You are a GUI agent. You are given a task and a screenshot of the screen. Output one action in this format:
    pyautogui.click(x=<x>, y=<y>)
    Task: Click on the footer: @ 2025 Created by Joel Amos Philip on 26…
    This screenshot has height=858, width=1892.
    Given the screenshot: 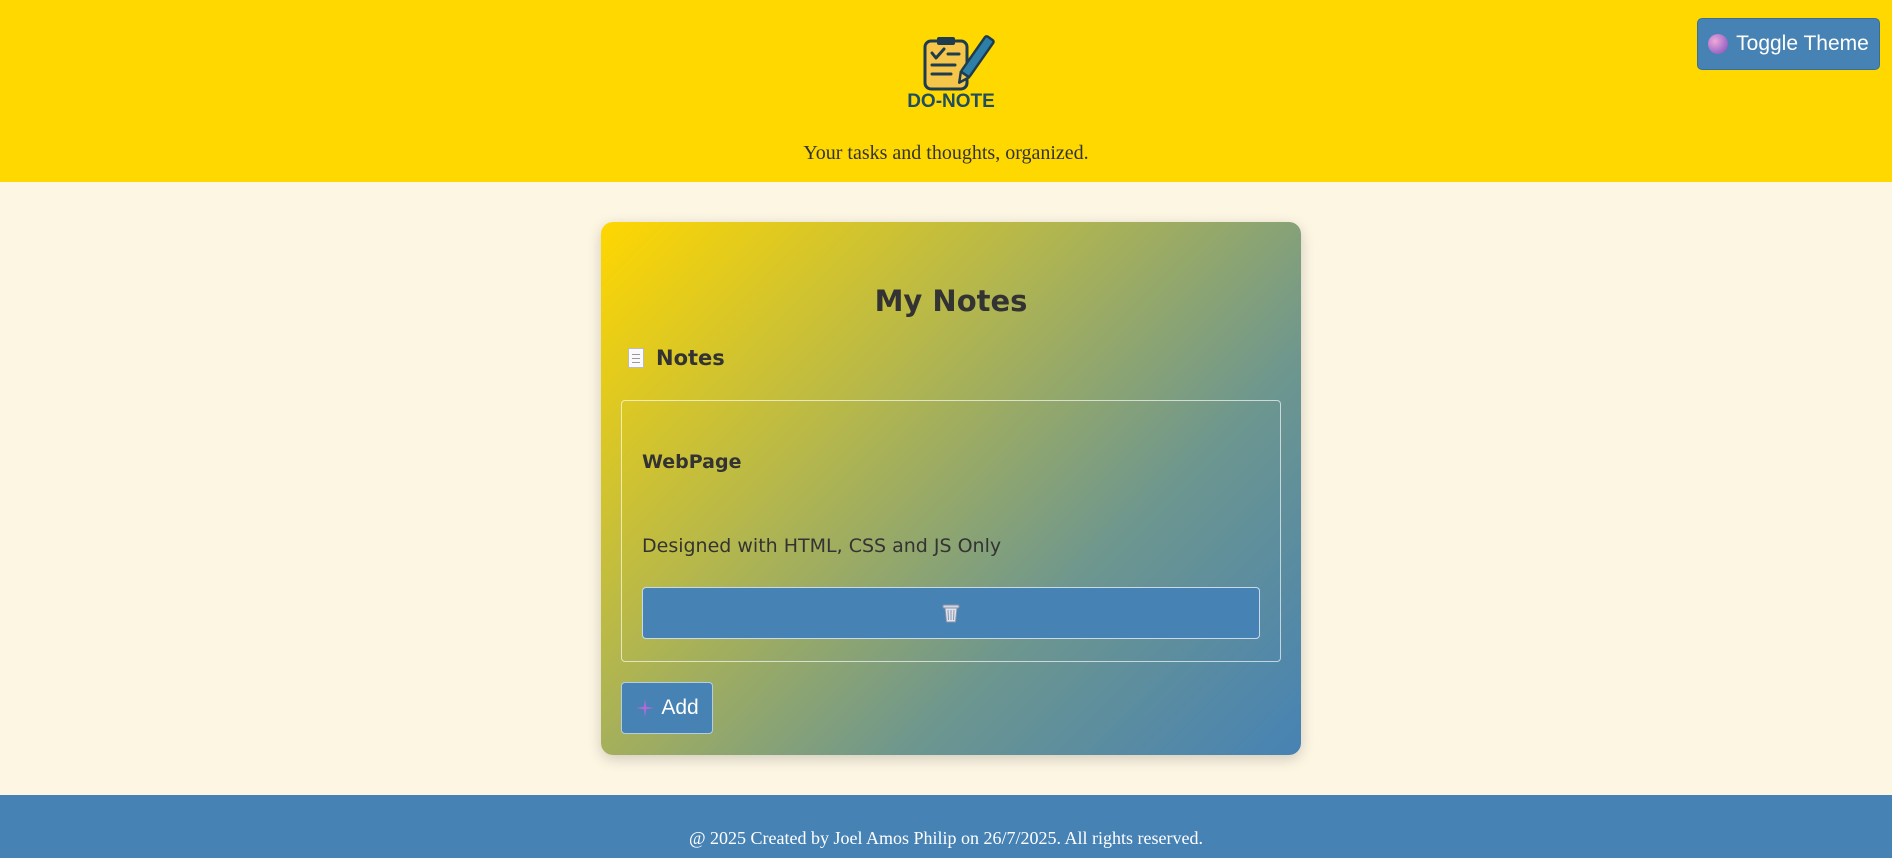 What is the action you would take?
    pyautogui.click(x=946, y=826)
    